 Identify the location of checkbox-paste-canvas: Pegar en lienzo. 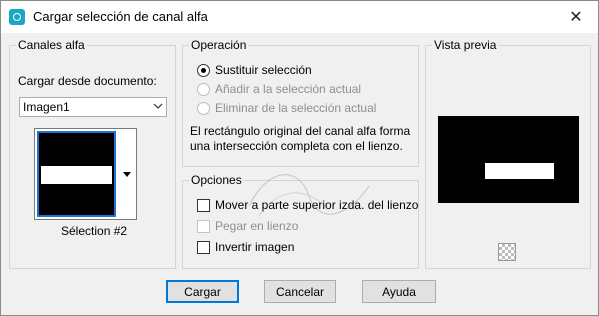
(247, 226).